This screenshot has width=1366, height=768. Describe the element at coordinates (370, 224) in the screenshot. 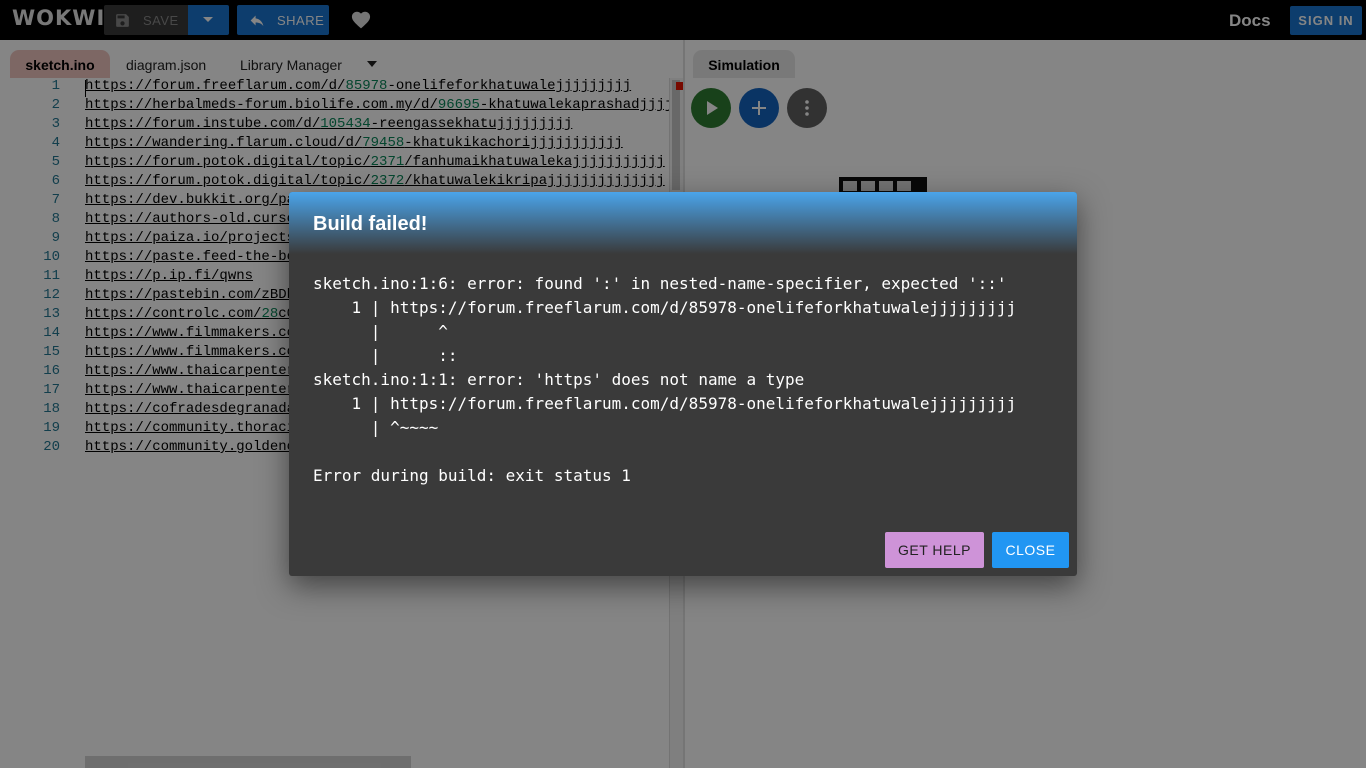

I see `dialog-title: Build failed!` at that location.